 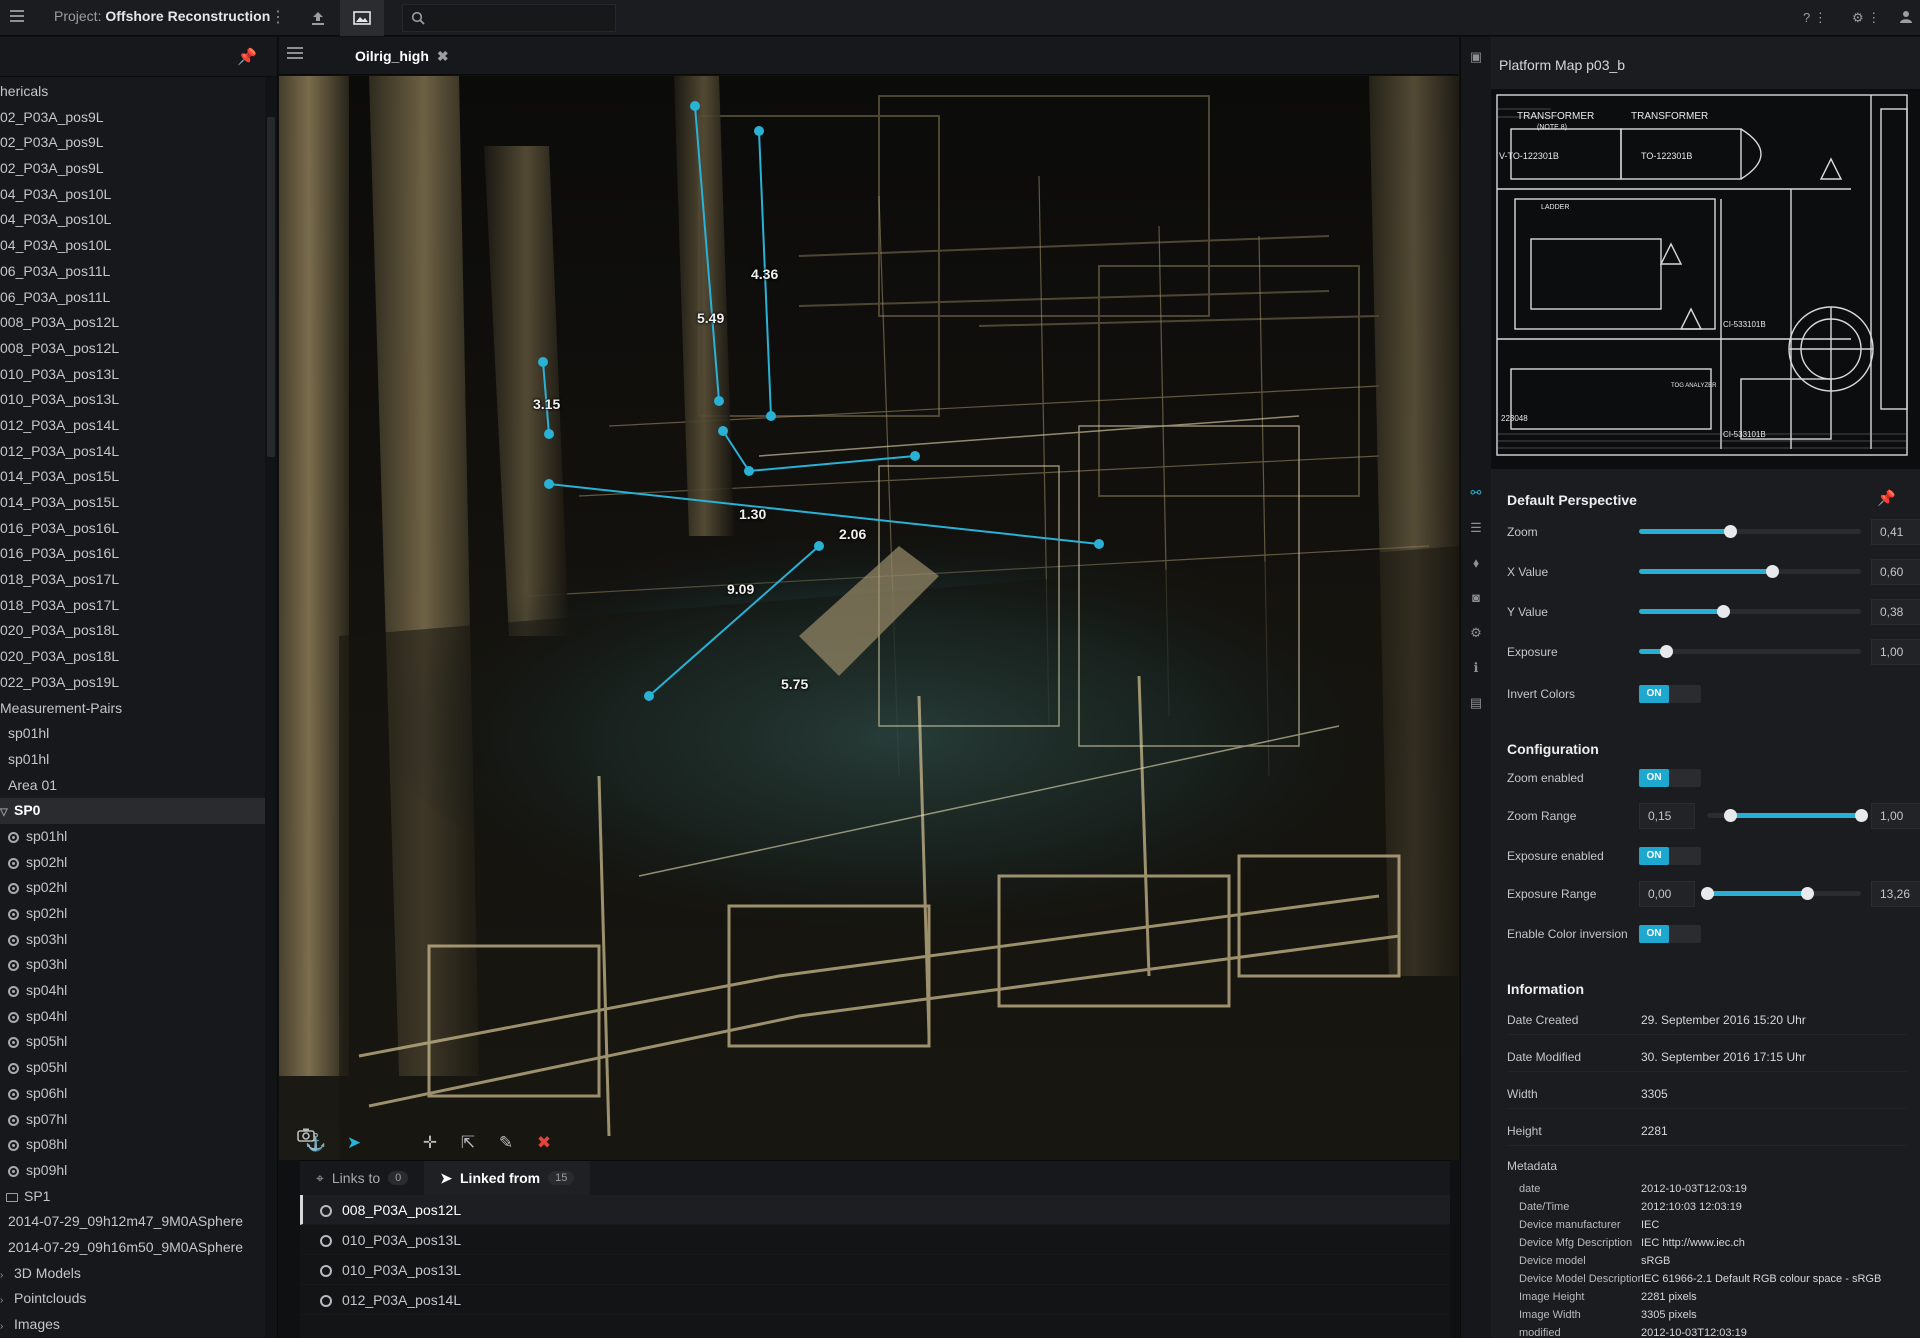 I want to click on exposure-range-max: 13,26, so click(x=1895, y=894).